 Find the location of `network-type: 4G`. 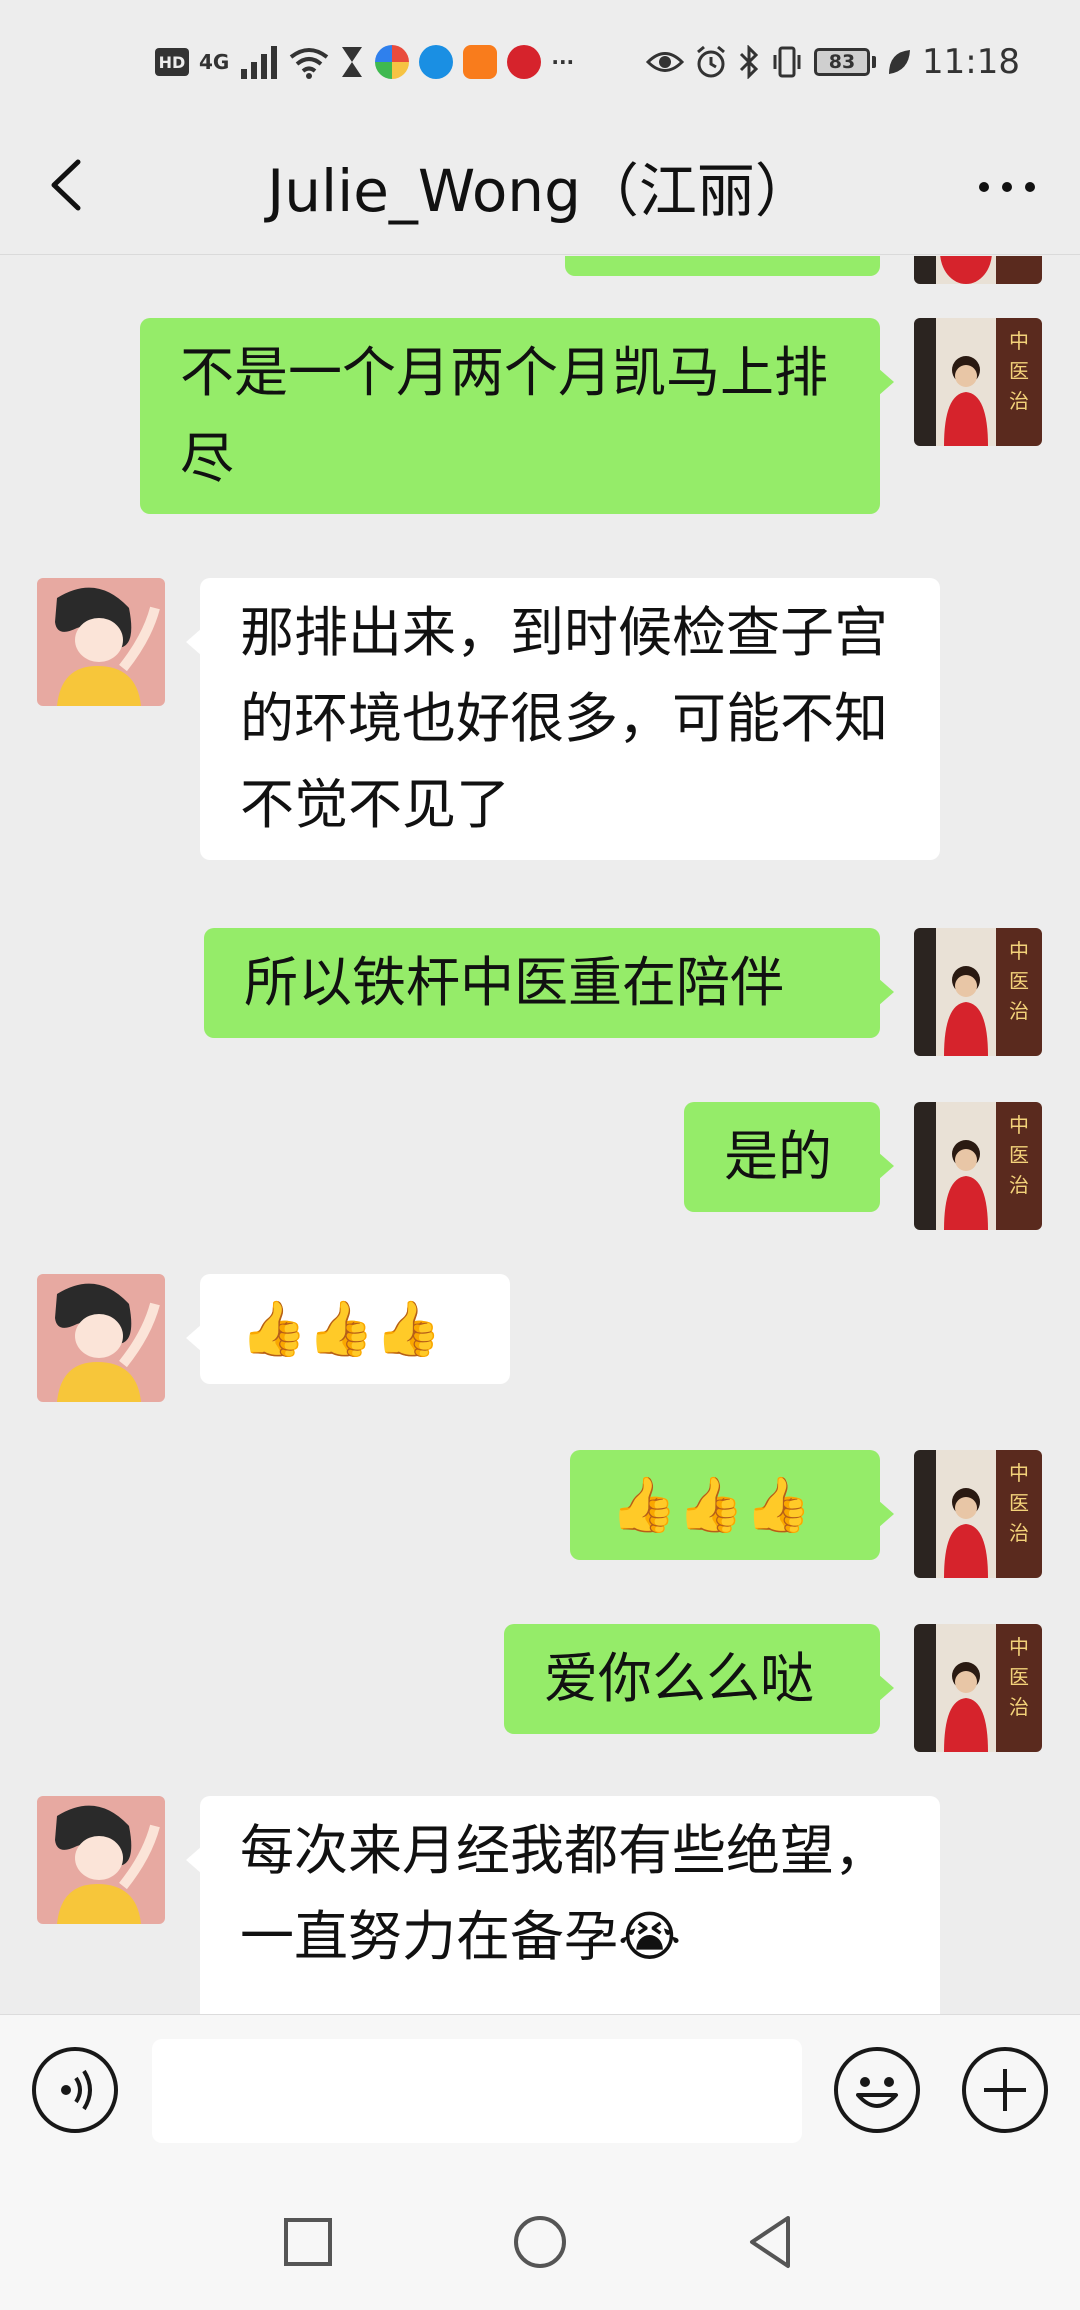

network-type: 4G is located at coordinates (214, 62).